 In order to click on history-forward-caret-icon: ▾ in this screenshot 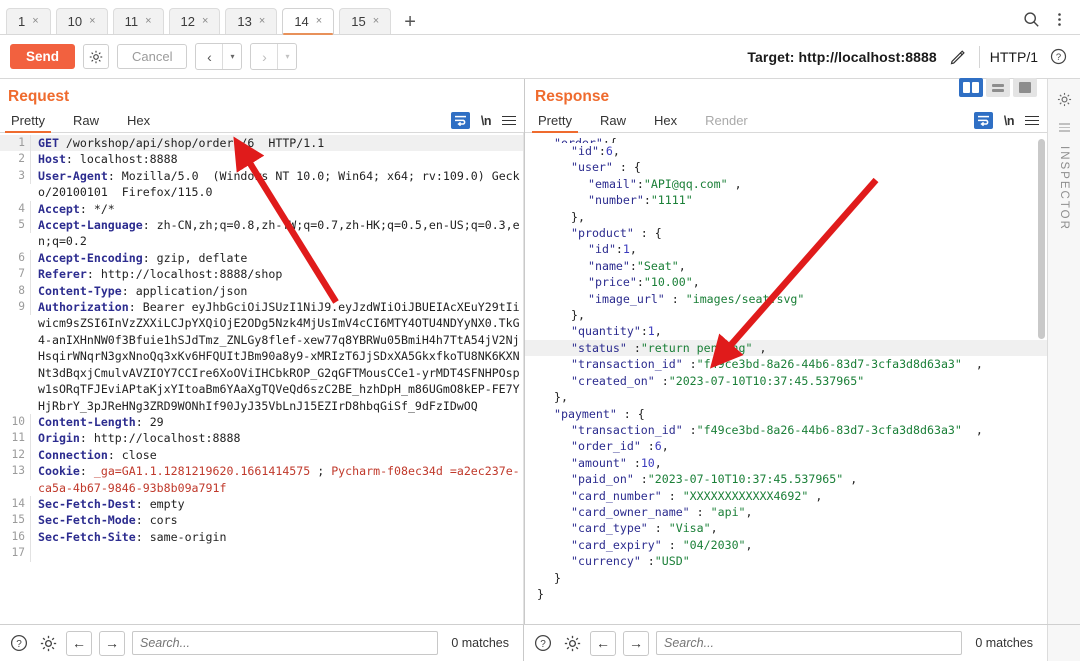, I will do `click(286, 56)`.